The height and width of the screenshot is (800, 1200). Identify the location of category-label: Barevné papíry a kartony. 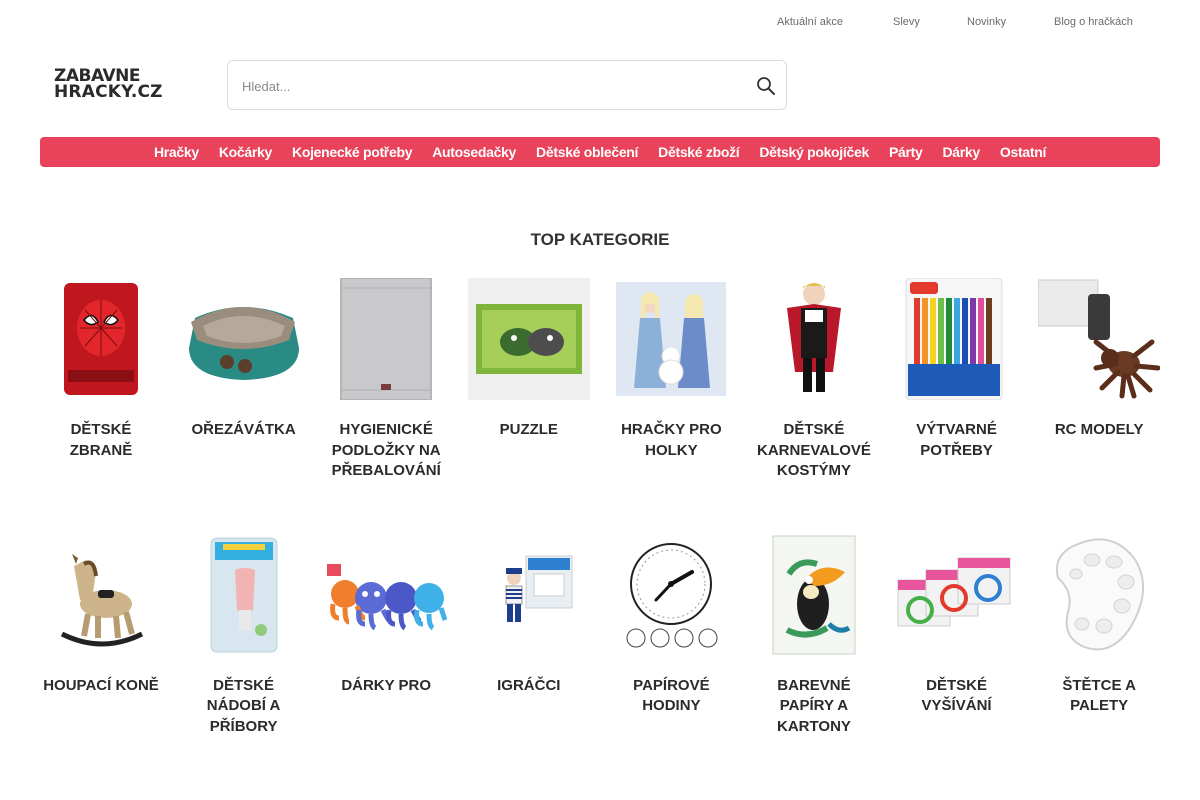
(814, 705).